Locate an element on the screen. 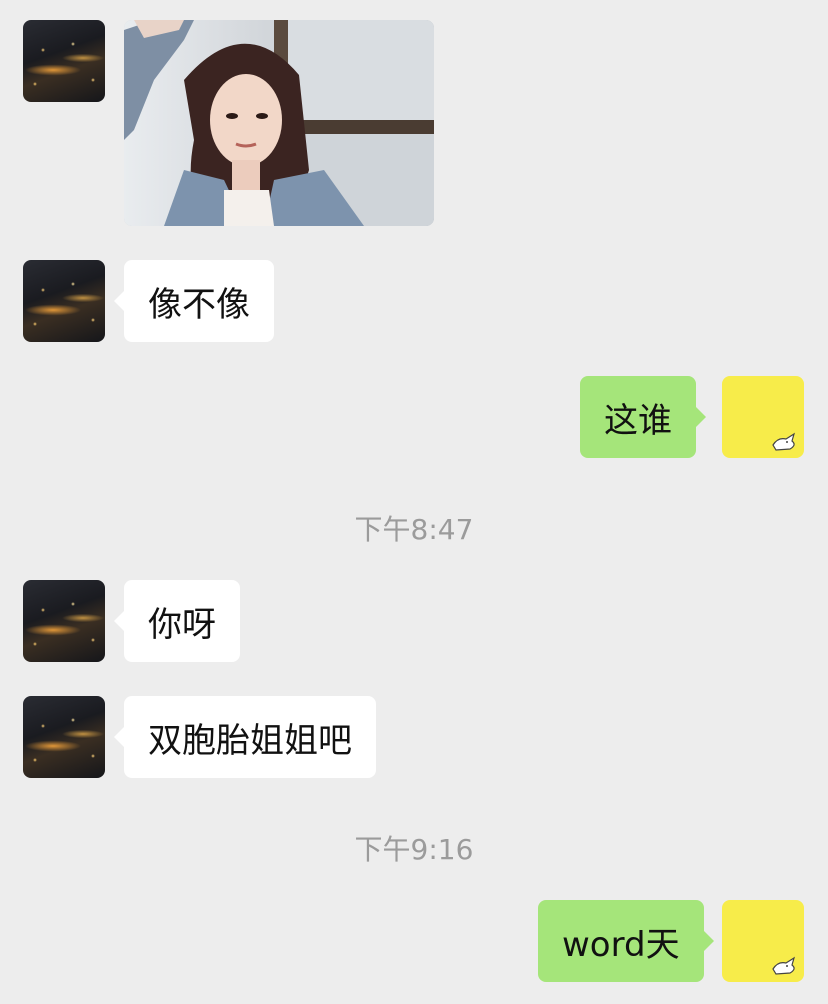 The width and height of the screenshot is (828, 1004). timestamp: 下午8:47 is located at coordinates (414, 529).